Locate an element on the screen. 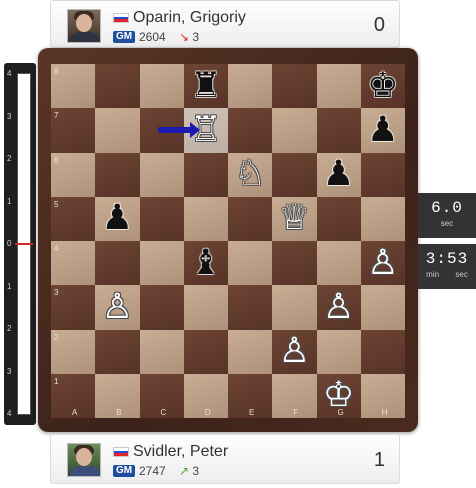  square-g8 is located at coordinates (338, 86).